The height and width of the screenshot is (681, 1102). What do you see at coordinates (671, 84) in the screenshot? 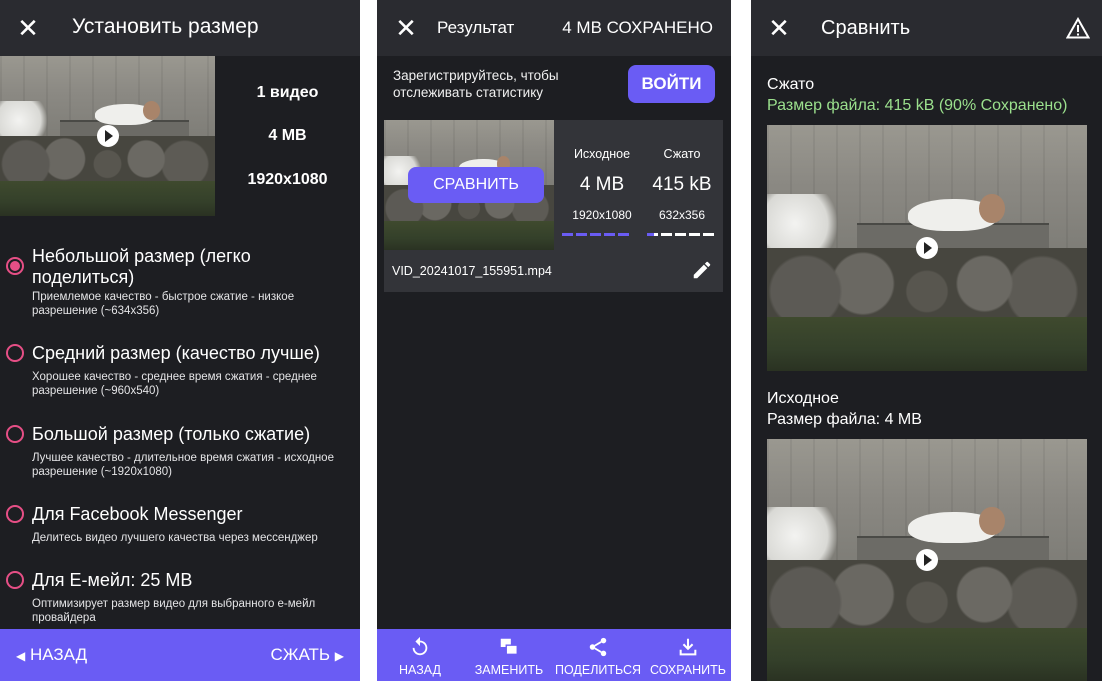
I see `login-button: ВОЙТИ` at bounding box center [671, 84].